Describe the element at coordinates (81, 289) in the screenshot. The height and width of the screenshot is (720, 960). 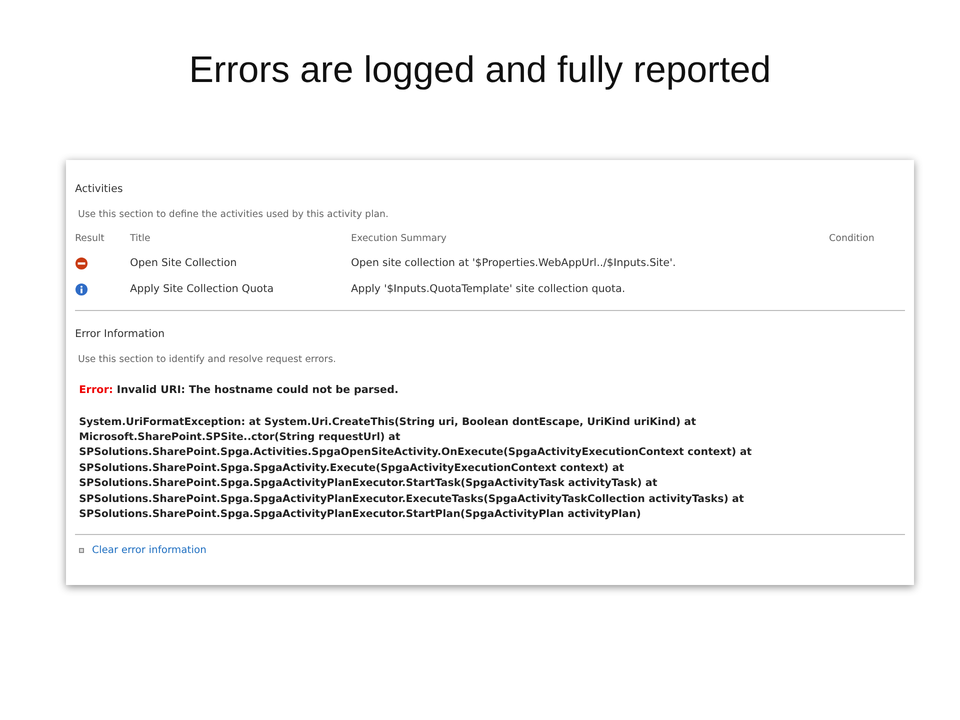
I see `info-icon` at that location.